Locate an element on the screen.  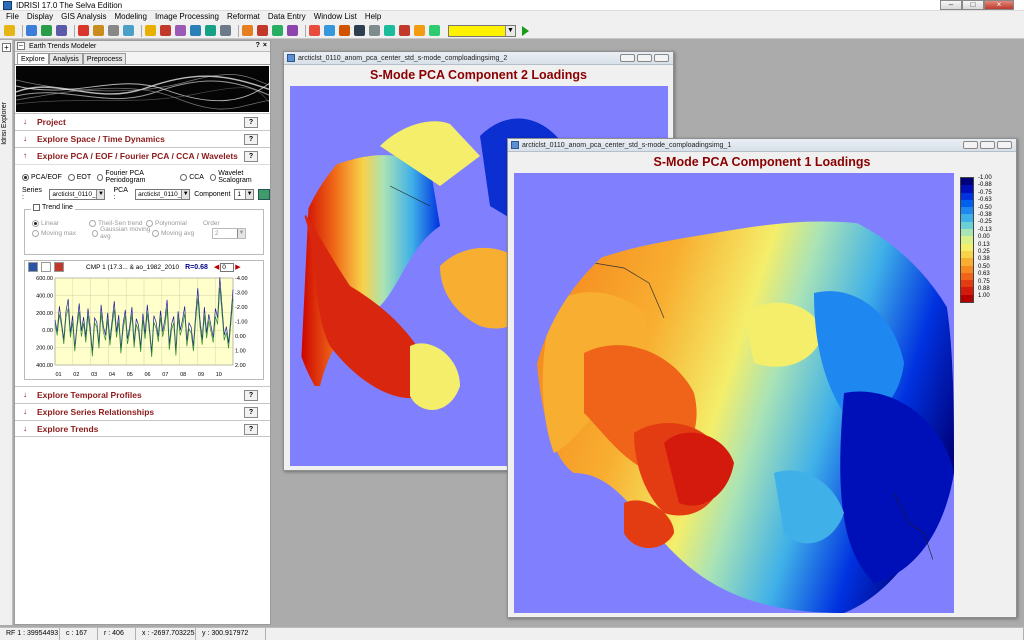
maximize-button: □ is located at coordinates (973, 5).